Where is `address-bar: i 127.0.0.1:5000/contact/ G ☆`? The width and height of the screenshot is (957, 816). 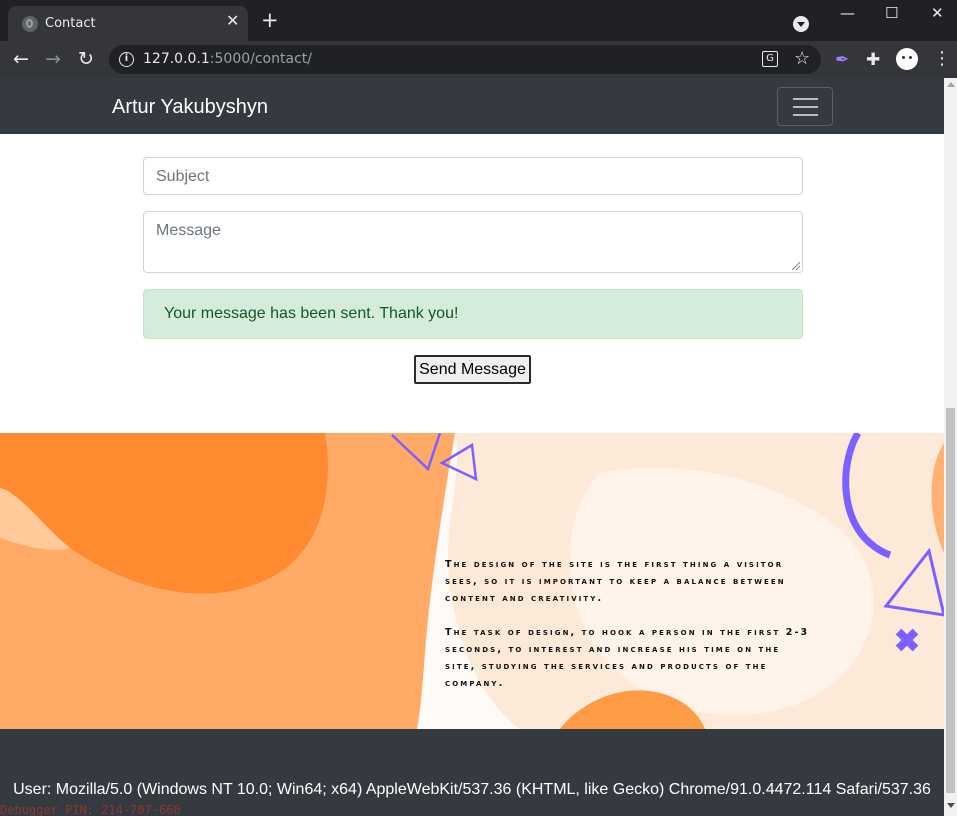
address-bar: i 127.0.0.1:5000/contact/ G ☆ is located at coordinates (465, 59).